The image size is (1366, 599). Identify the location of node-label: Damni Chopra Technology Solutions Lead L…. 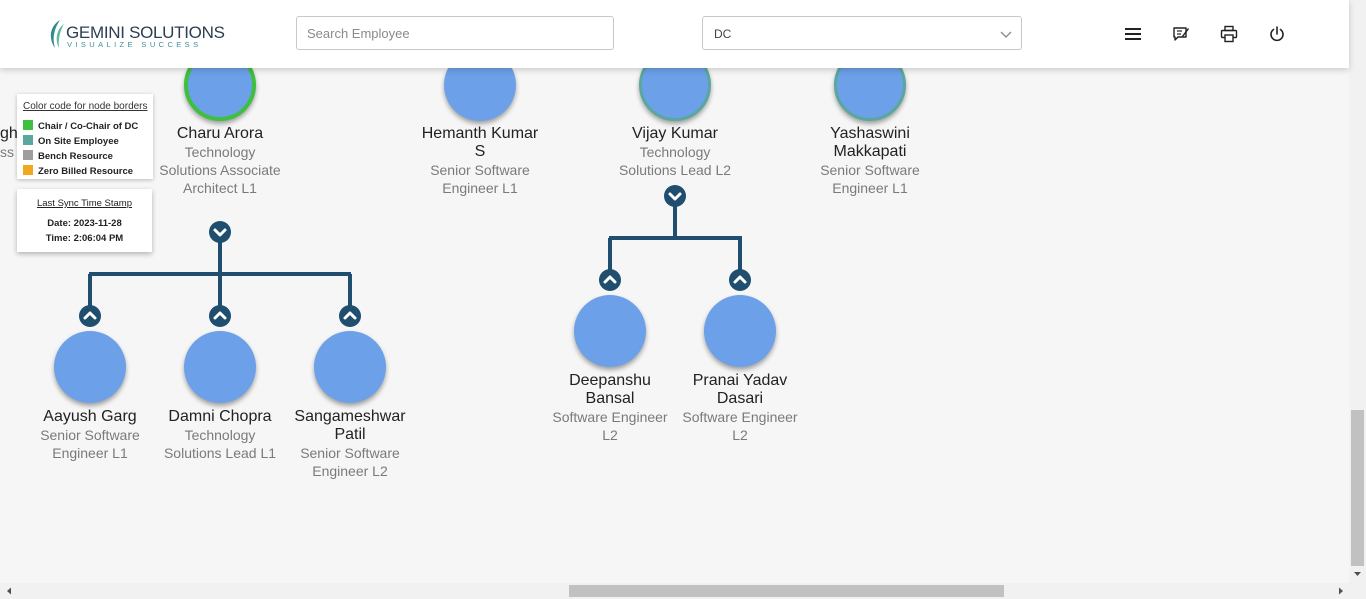
(220, 435).